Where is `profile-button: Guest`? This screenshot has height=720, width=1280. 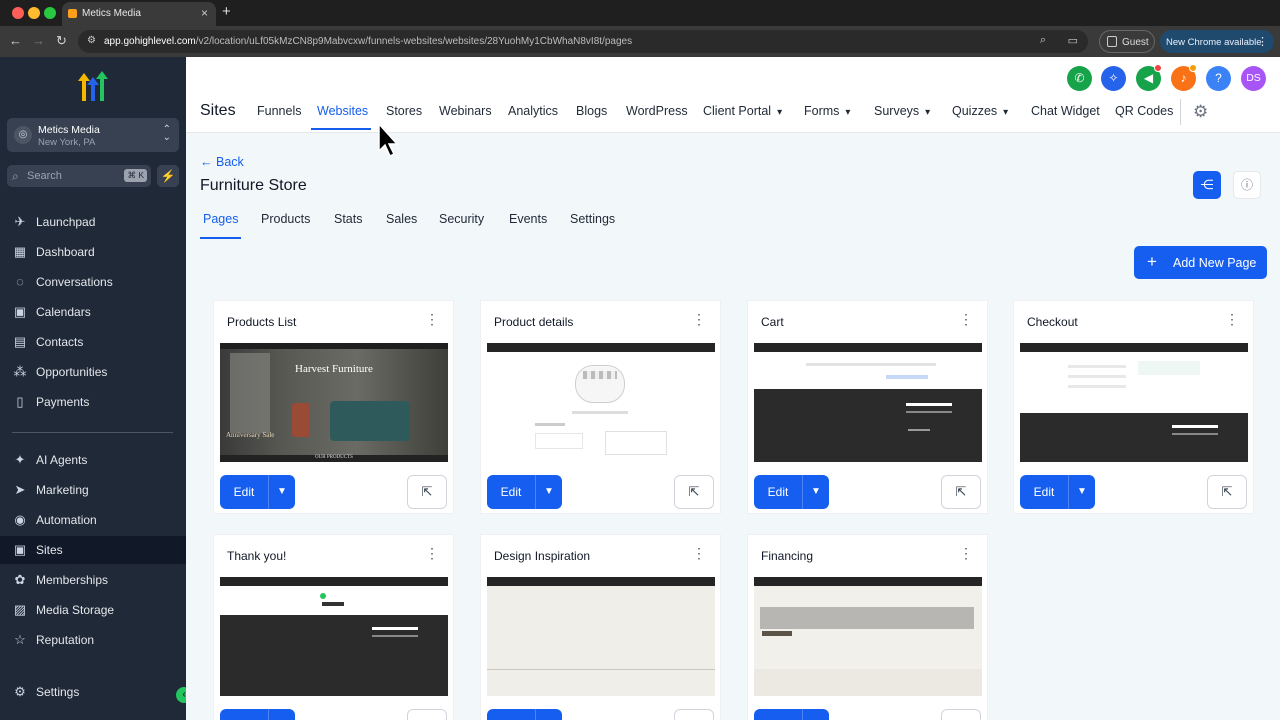
profile-button: Guest is located at coordinates (1127, 41).